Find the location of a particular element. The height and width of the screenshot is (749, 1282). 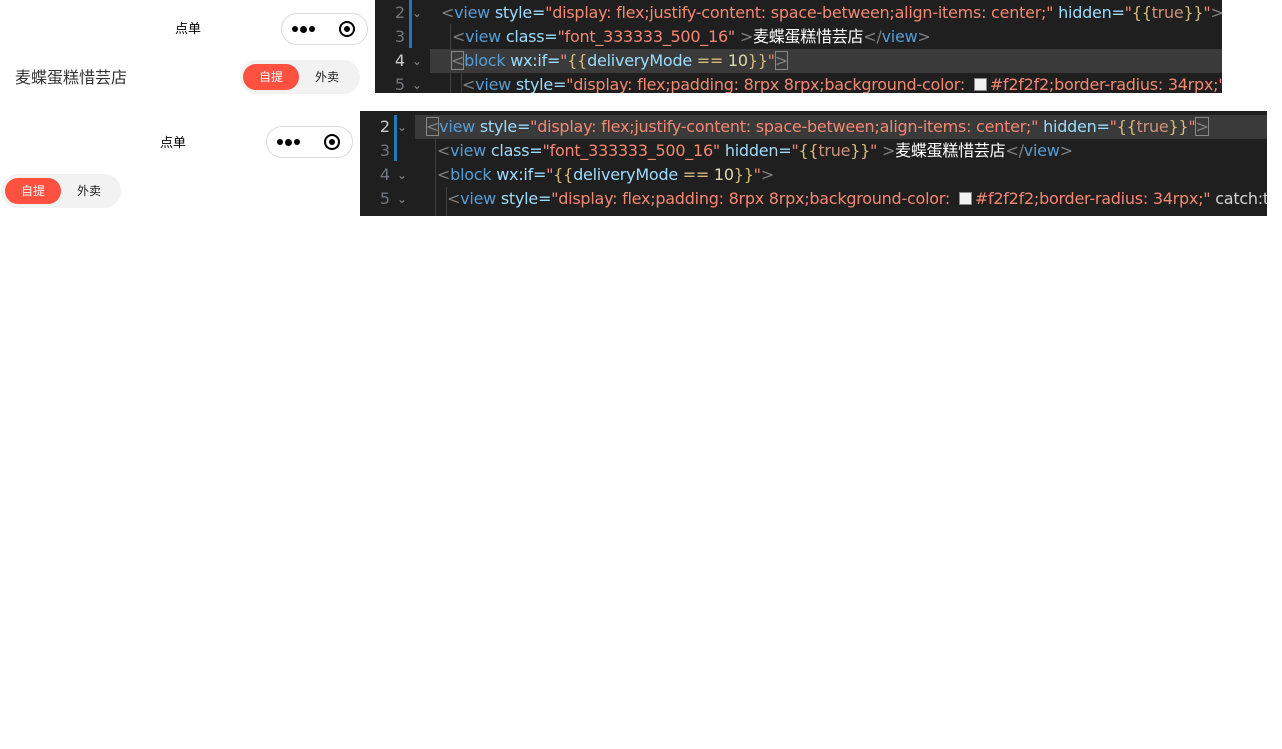

capsule-menu-top is located at coordinates (324, 29).